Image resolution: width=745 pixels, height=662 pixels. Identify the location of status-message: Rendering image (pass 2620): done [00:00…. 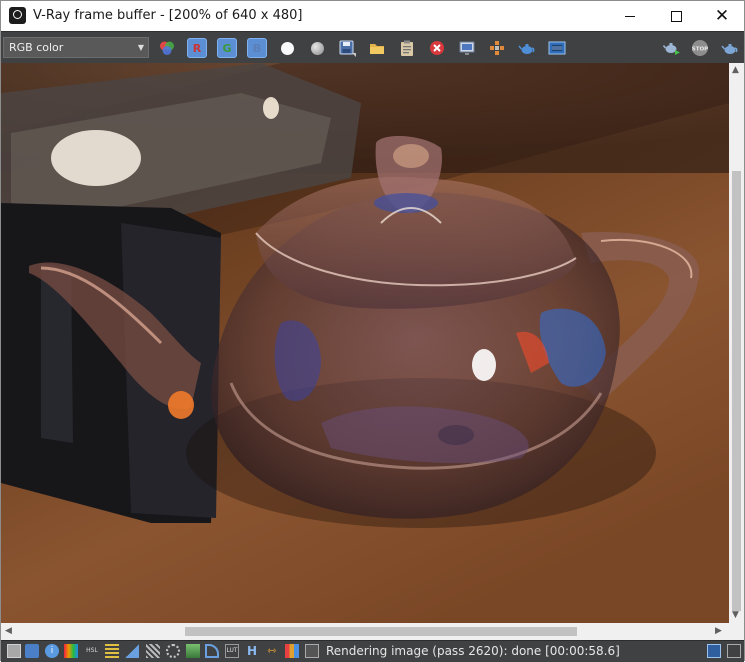
(473, 651).